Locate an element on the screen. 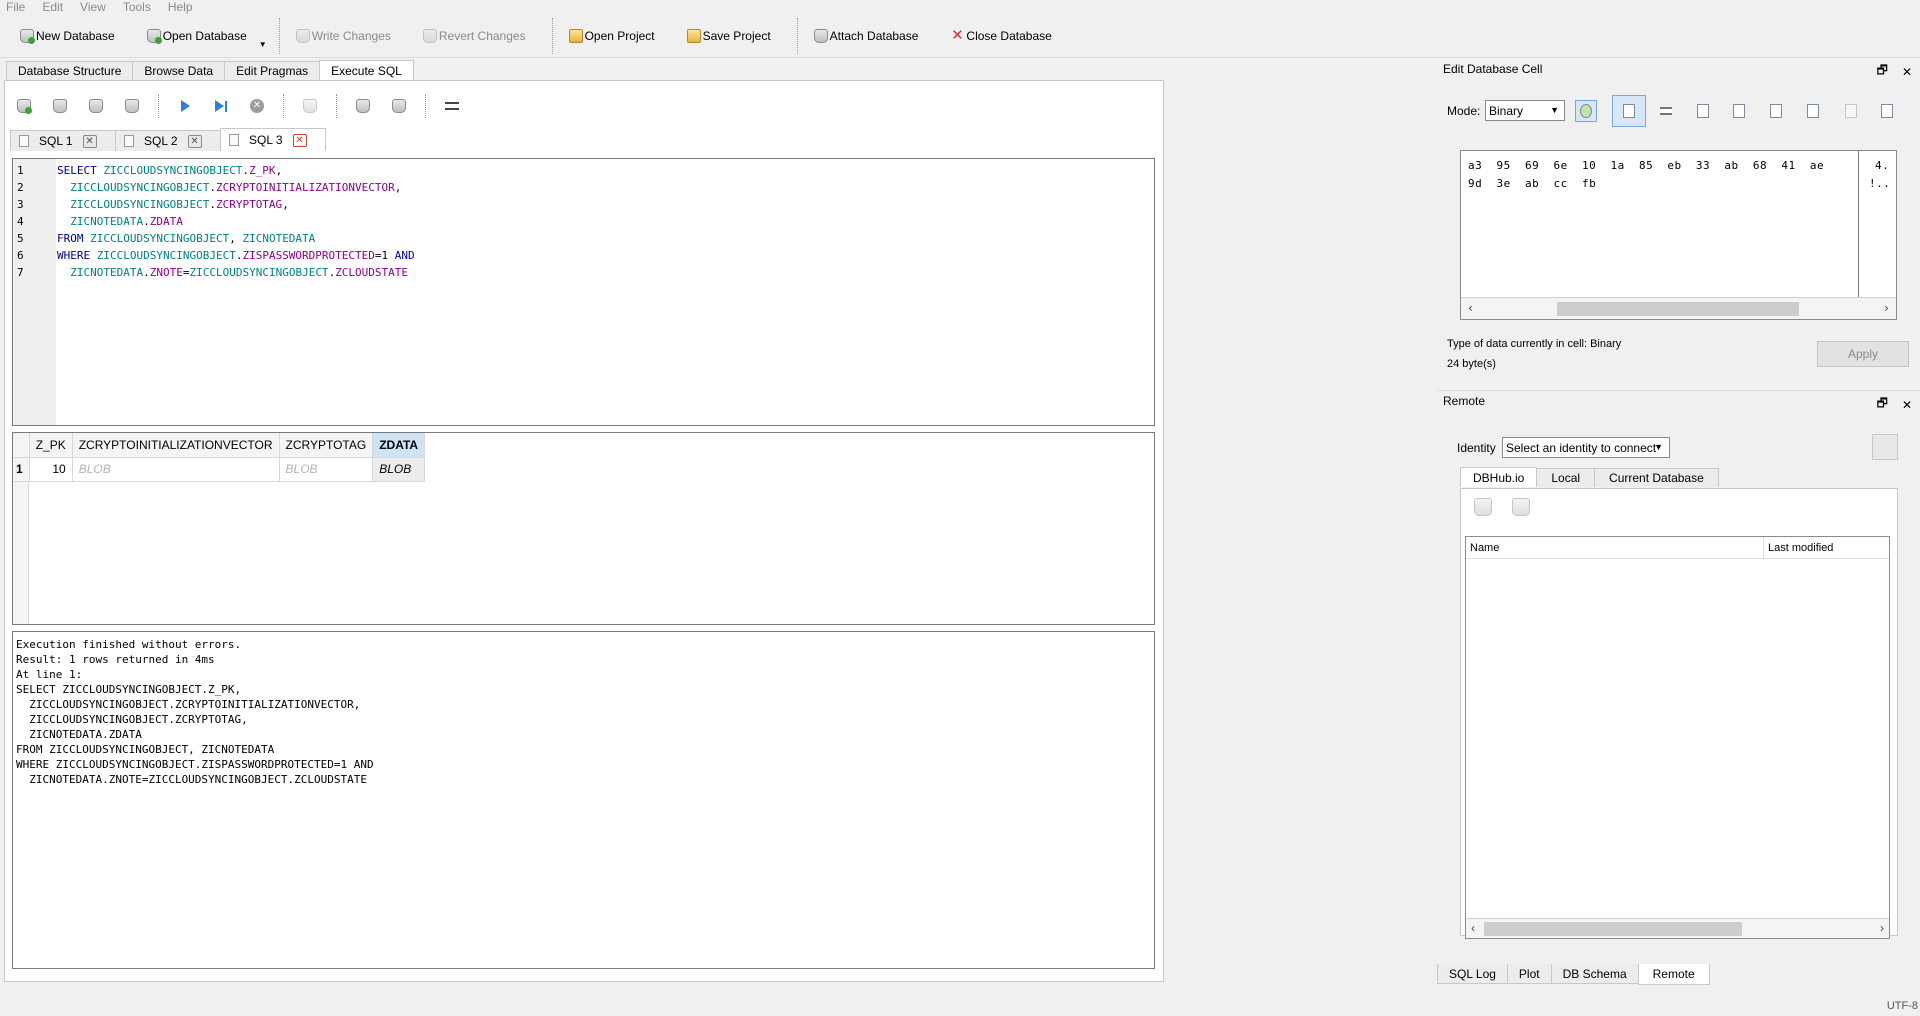 The height and width of the screenshot is (1016, 1920). revert-changes-button: Revert Changes is located at coordinates (474, 36).